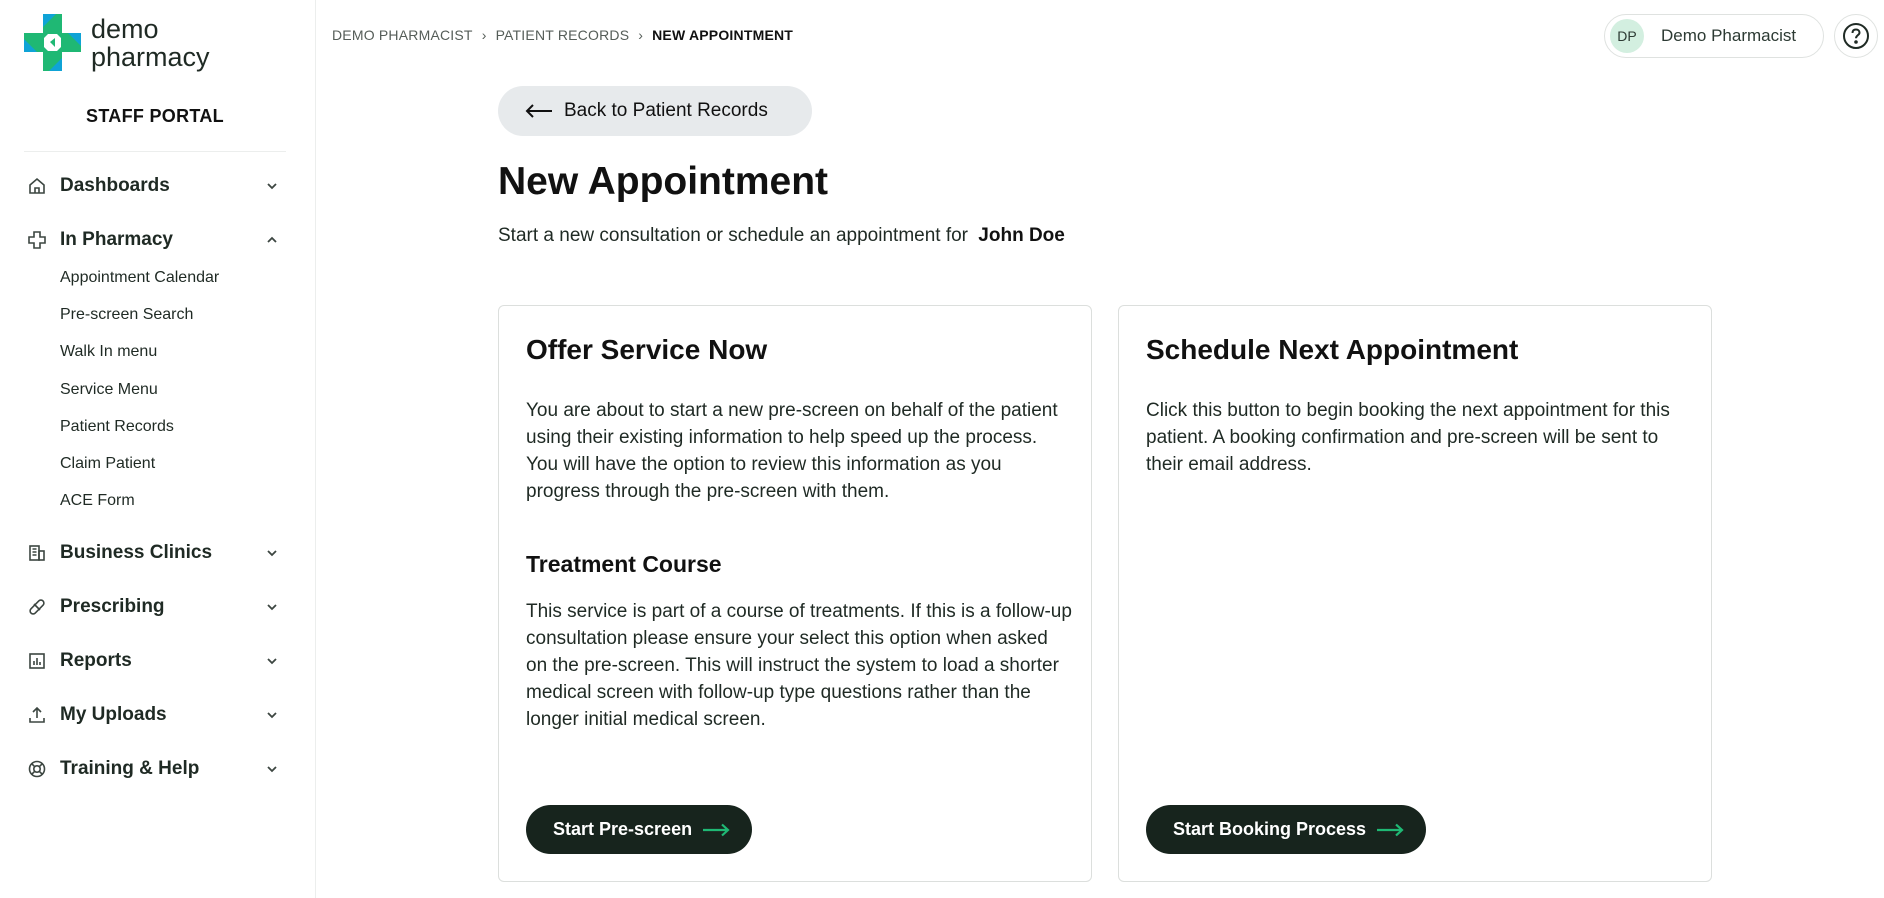 The width and height of the screenshot is (1884, 898). I want to click on nav-in-pharmacy-label: In Pharmacy, so click(116, 239).